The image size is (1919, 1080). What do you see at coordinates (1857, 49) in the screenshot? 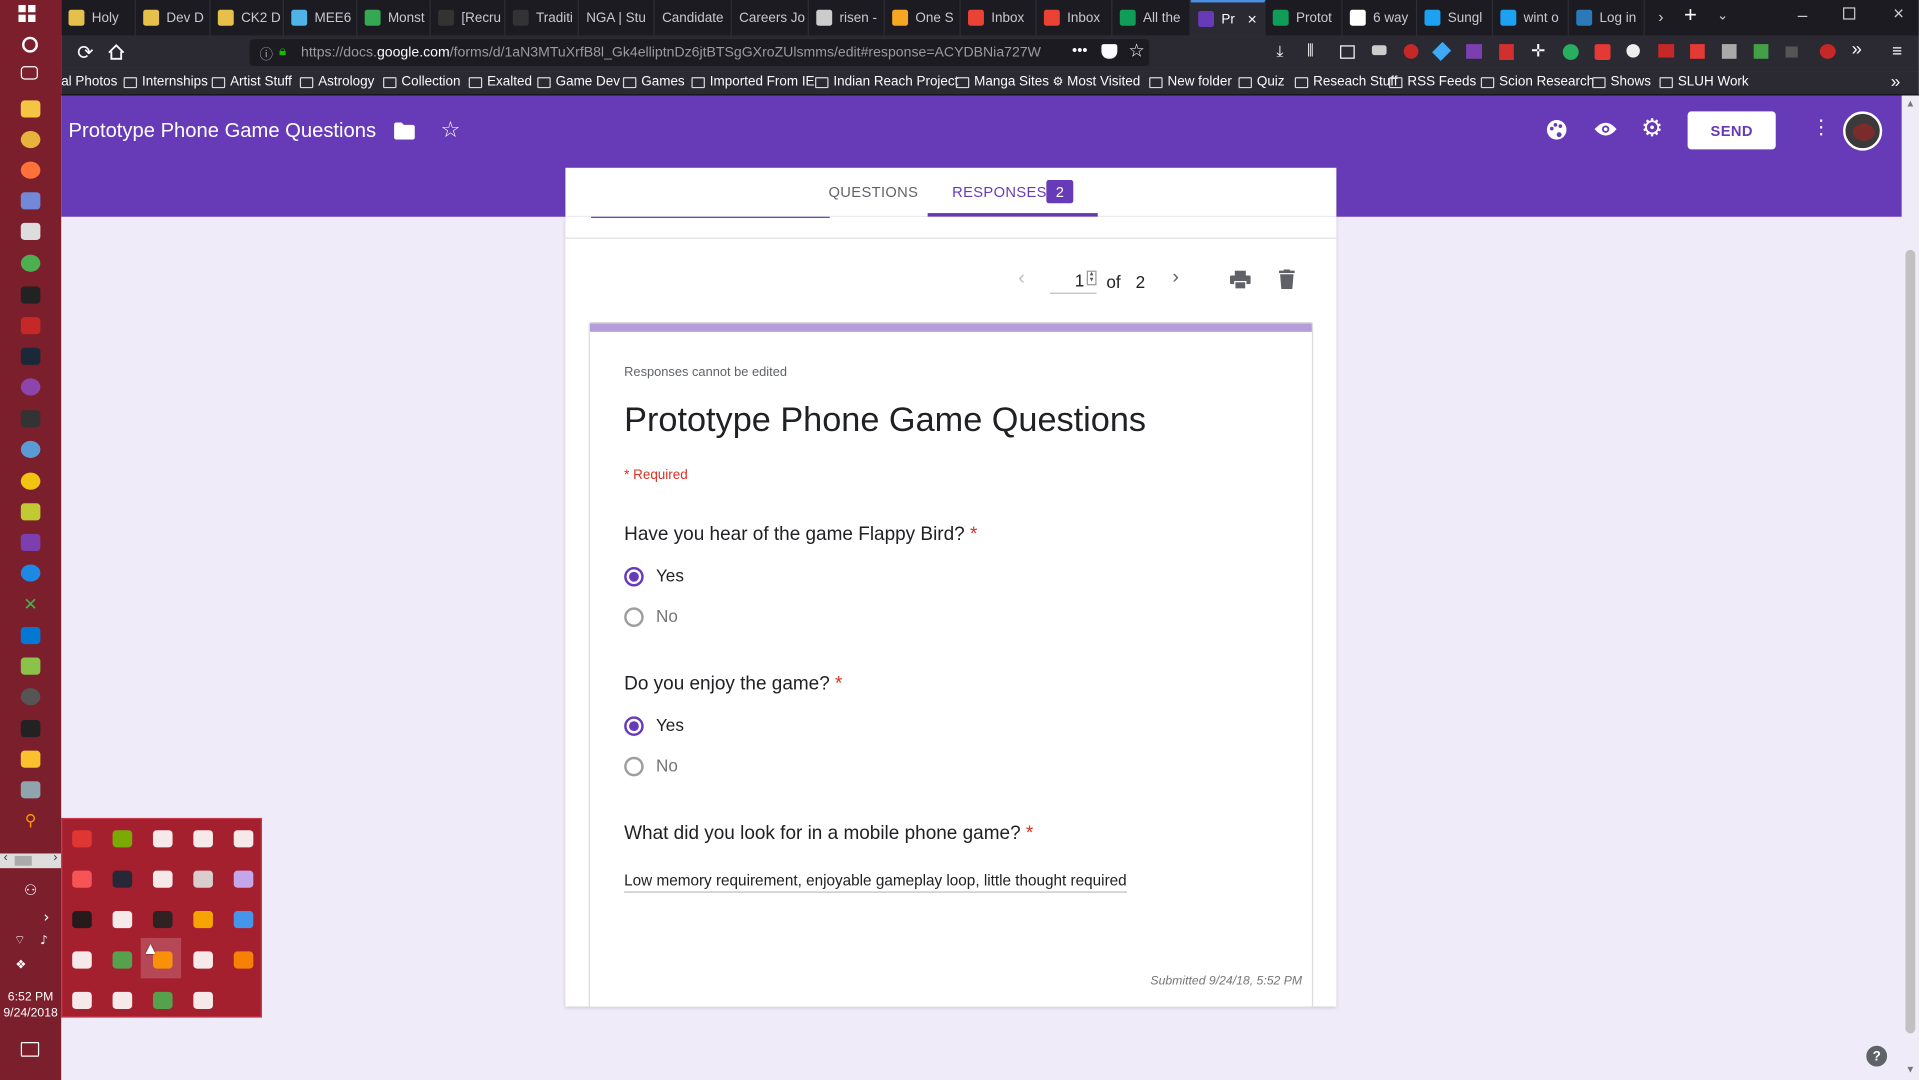
I see `more-extensions-chevron: »` at bounding box center [1857, 49].